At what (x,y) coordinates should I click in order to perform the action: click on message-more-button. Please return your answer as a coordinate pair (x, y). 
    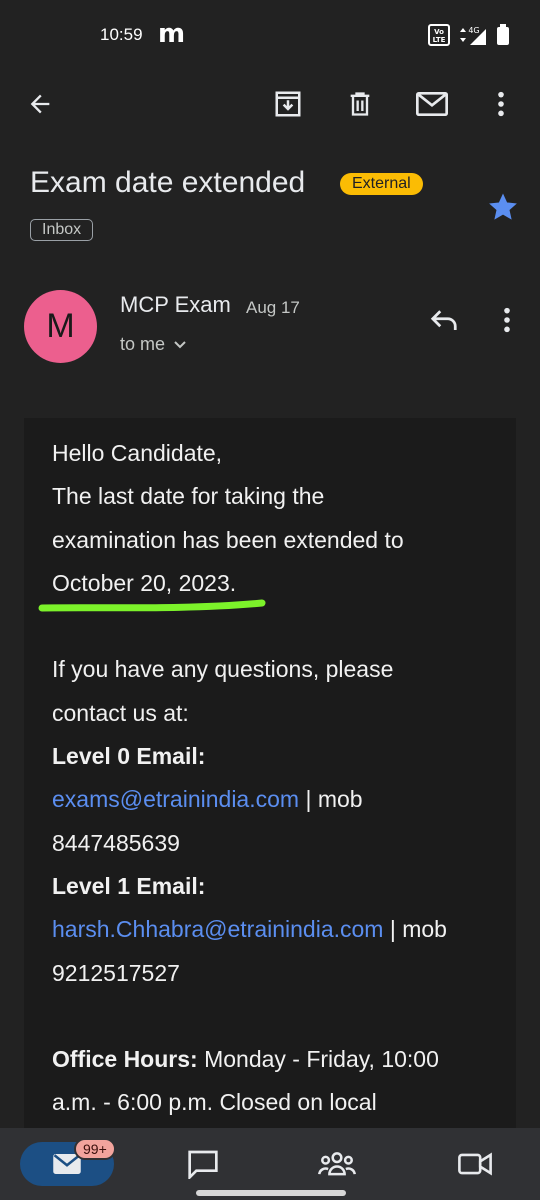
    Looking at the image, I should click on (507, 320).